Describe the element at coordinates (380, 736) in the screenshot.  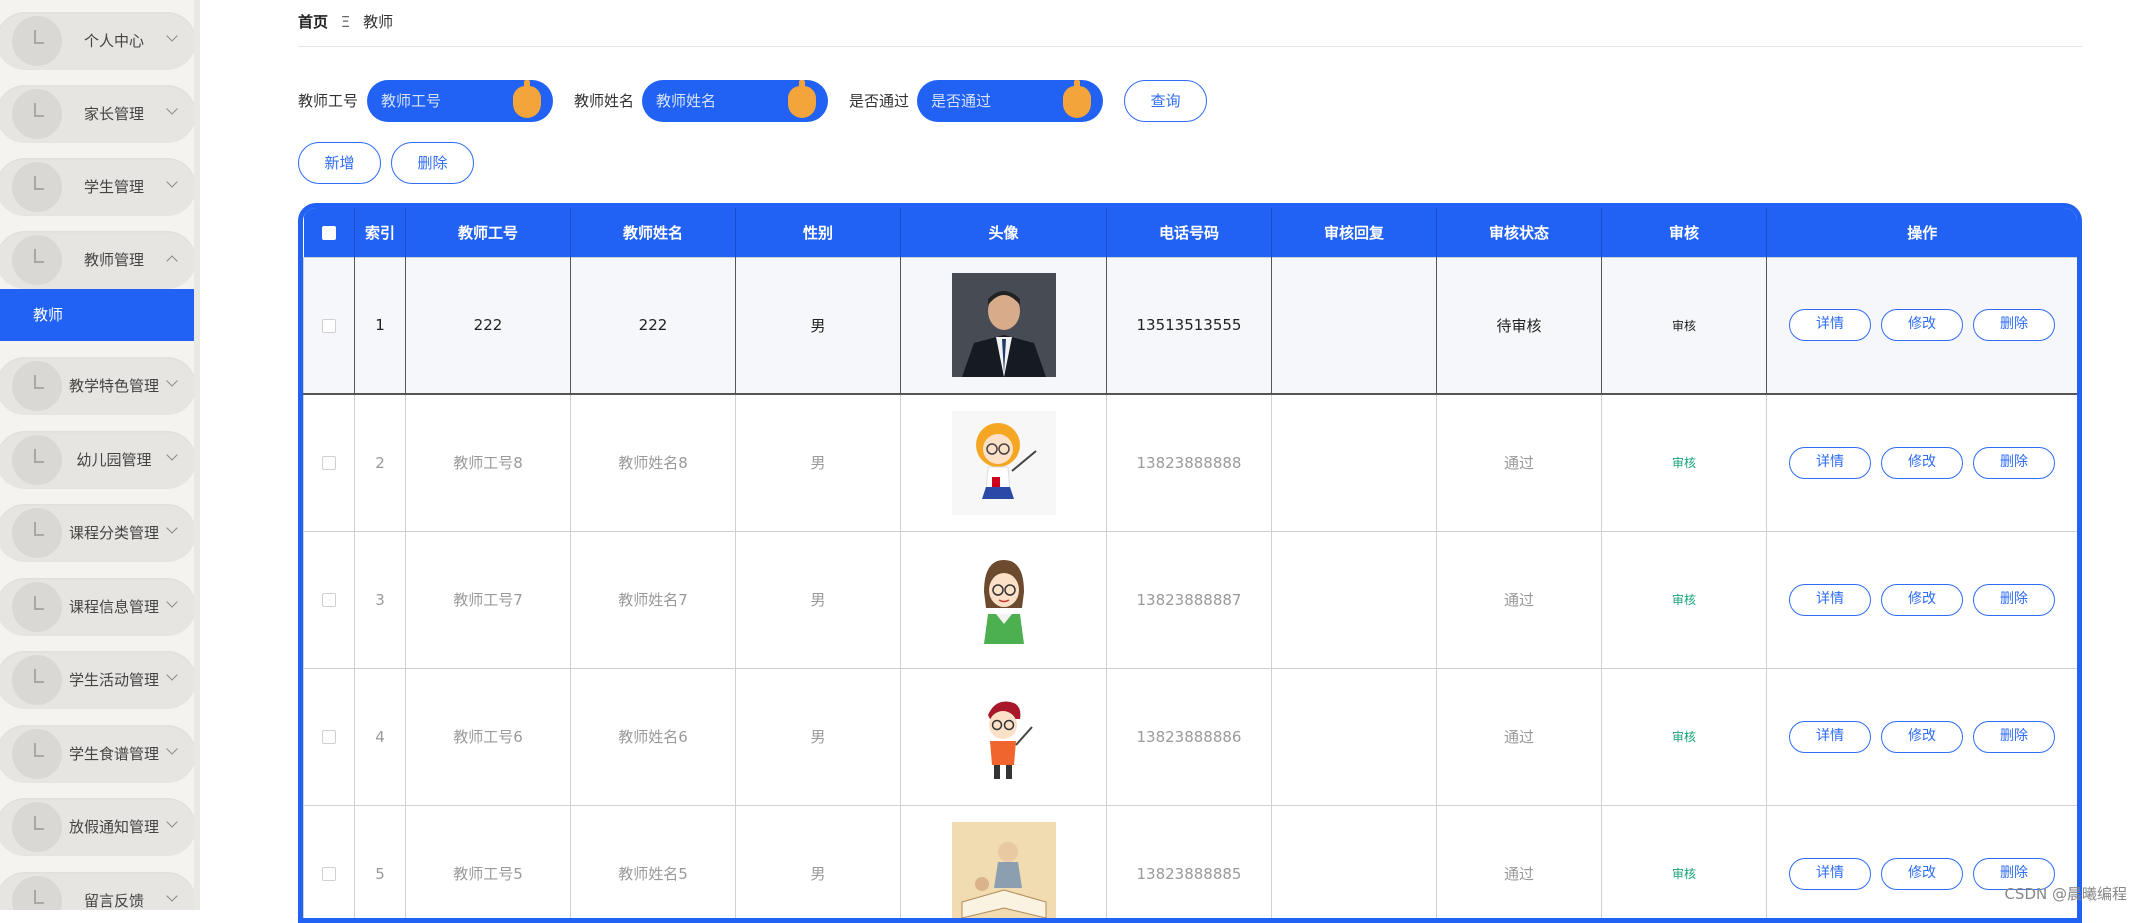
I see `index-cell: 4` at that location.